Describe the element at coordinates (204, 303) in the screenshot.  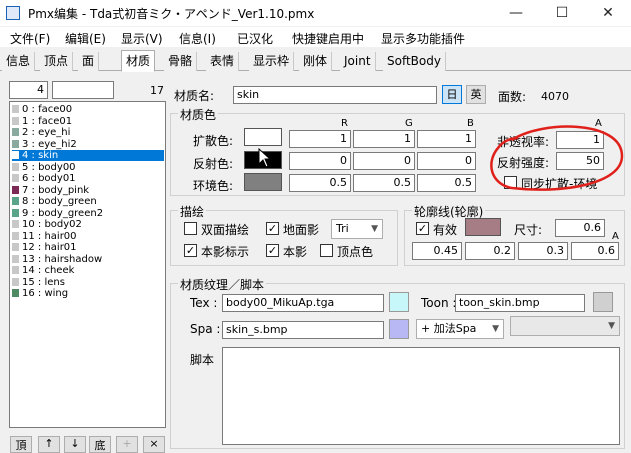
I see `tex-label: Tex :` at that location.